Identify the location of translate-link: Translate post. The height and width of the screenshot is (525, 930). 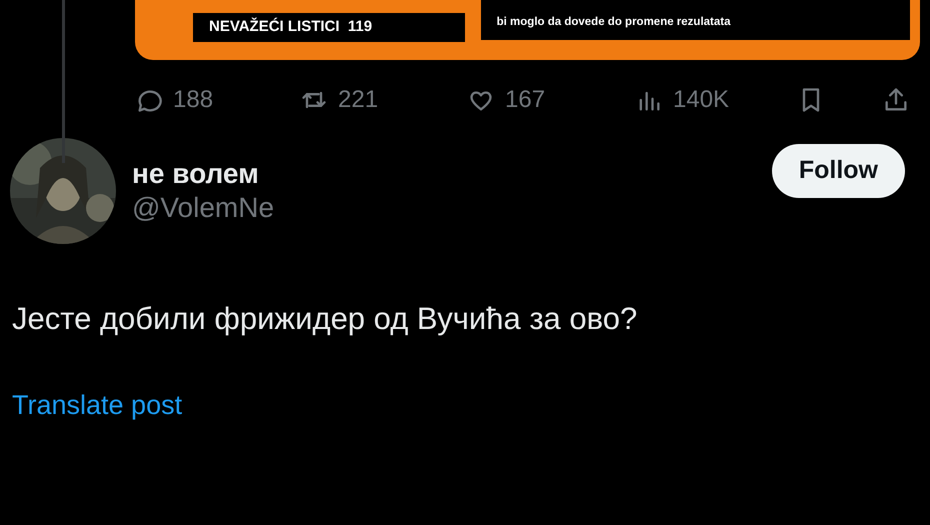
(97, 404).